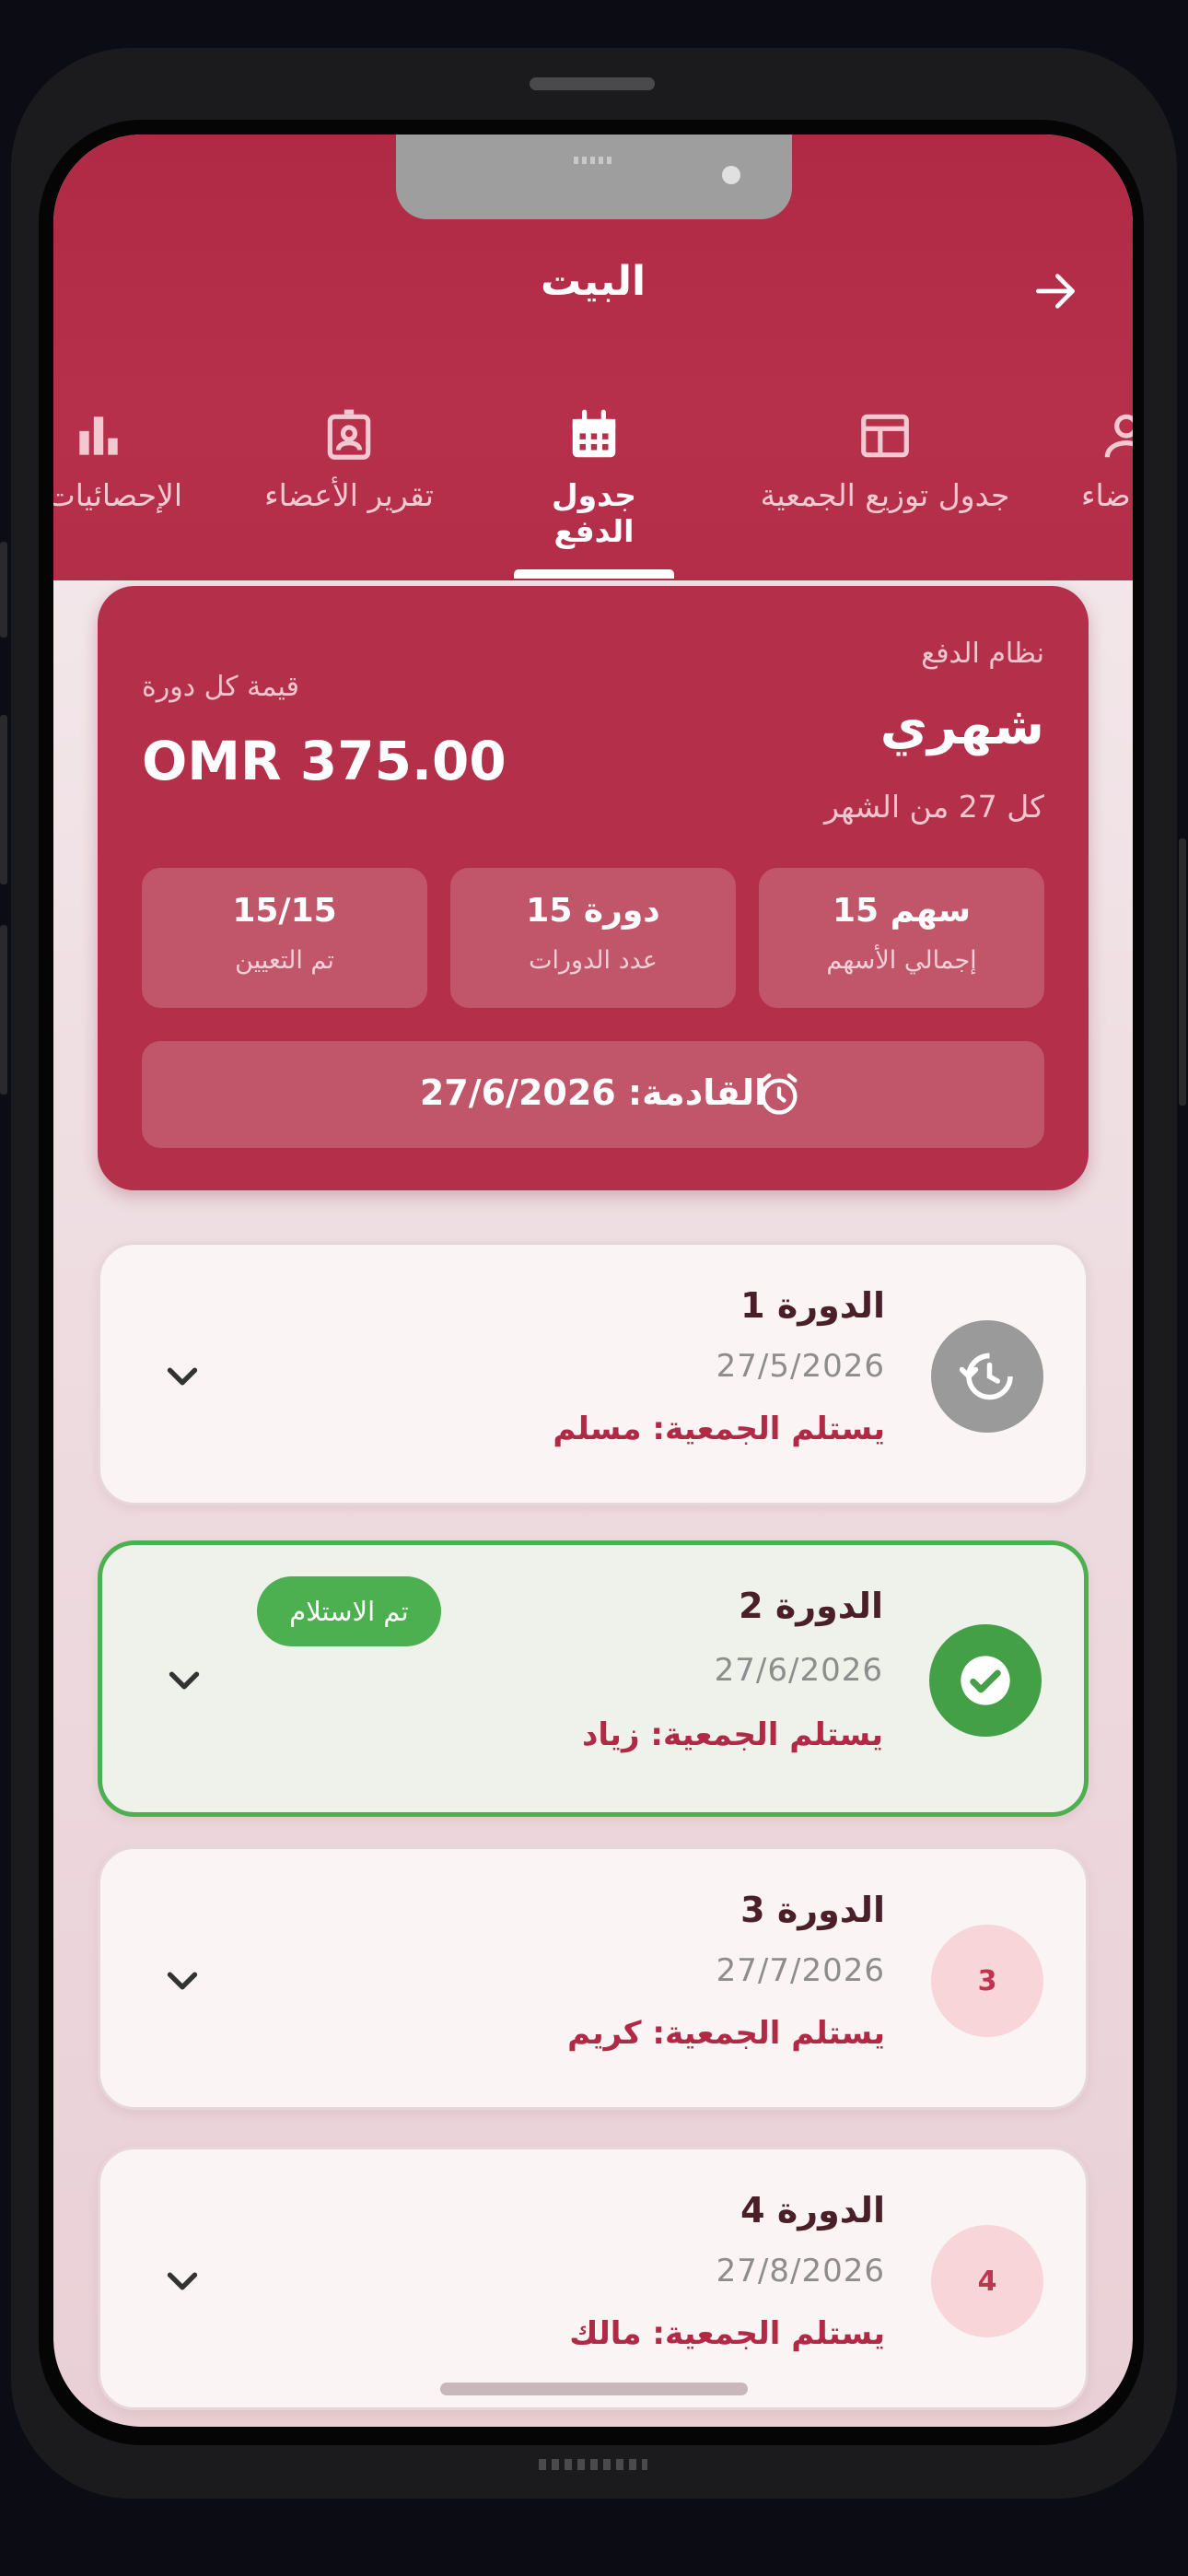  What do you see at coordinates (732, 1734) in the screenshot?
I see `cycle-receiver: يستلم الجمعية: زياد` at bounding box center [732, 1734].